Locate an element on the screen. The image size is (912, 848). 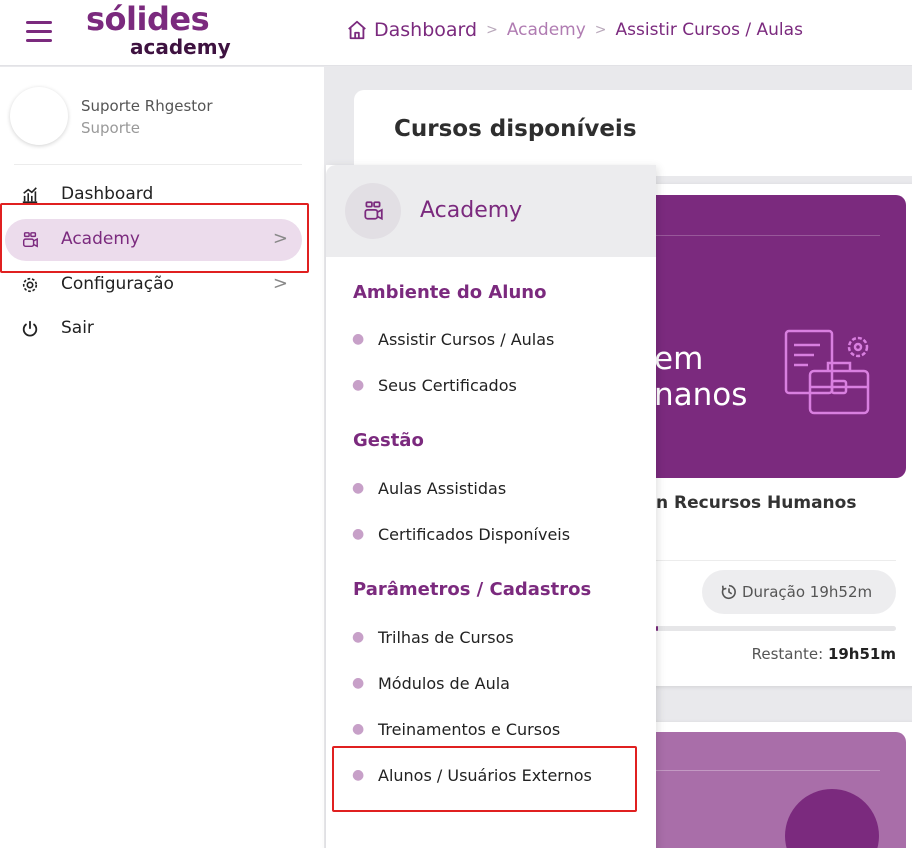
page-title: Cursos disponíveis is located at coordinates (515, 129).